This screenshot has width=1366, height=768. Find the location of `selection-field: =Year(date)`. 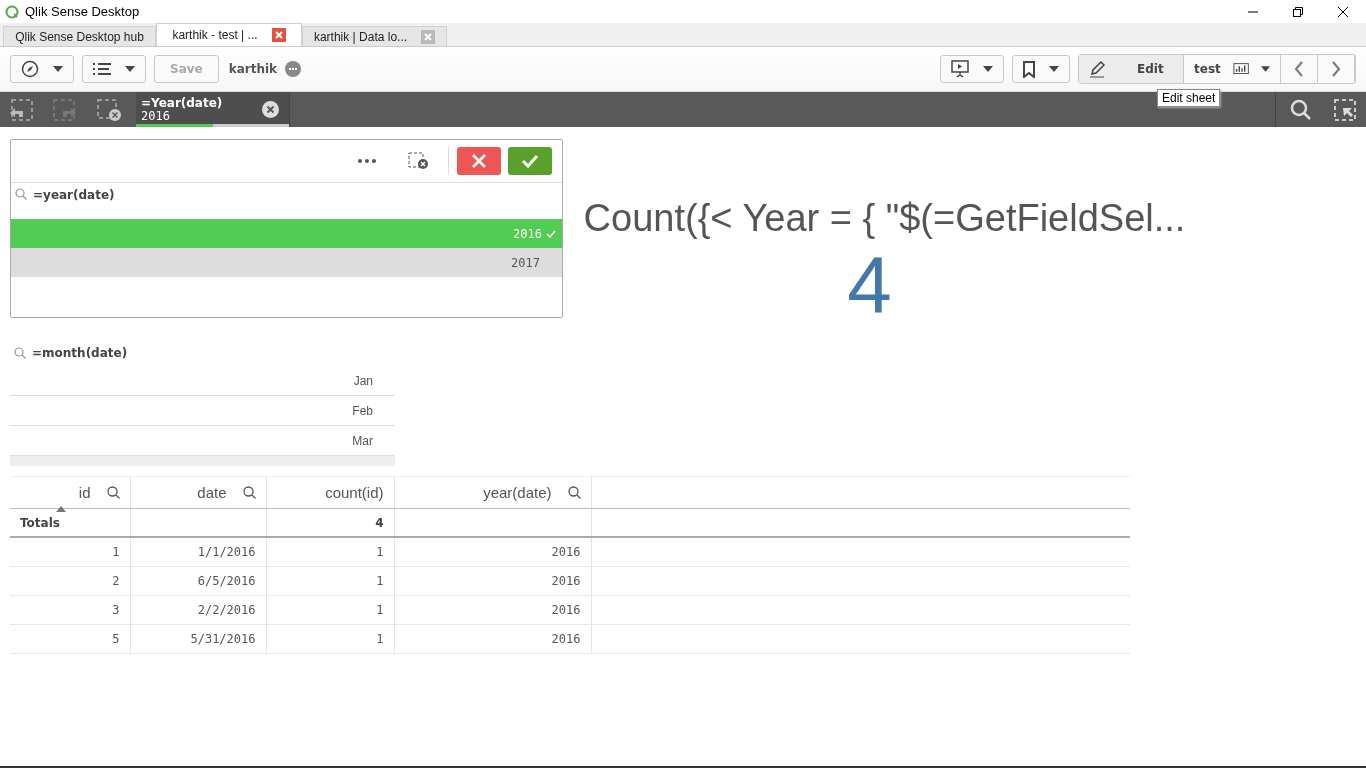

selection-field: =Year(date) is located at coordinates (182, 103).